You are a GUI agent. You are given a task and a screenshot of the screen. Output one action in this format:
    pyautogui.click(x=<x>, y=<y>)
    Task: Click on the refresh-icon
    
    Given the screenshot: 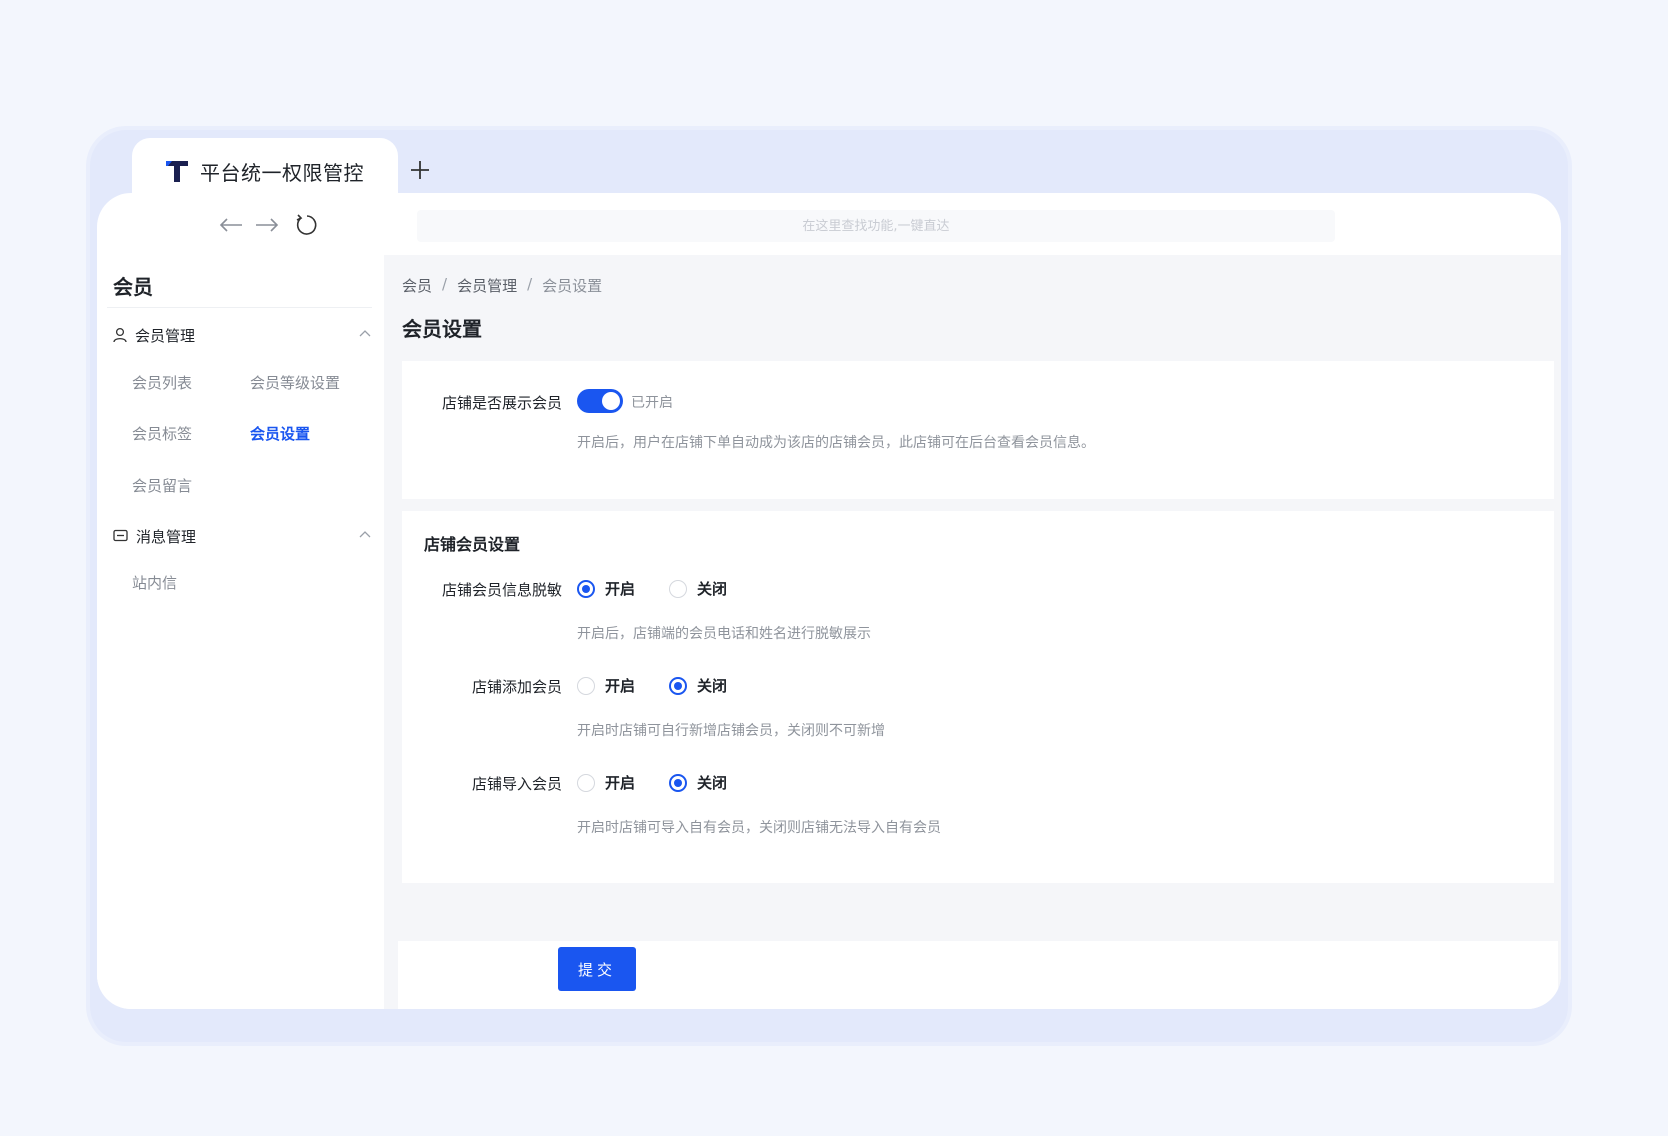 What is the action you would take?
    pyautogui.click(x=306, y=224)
    